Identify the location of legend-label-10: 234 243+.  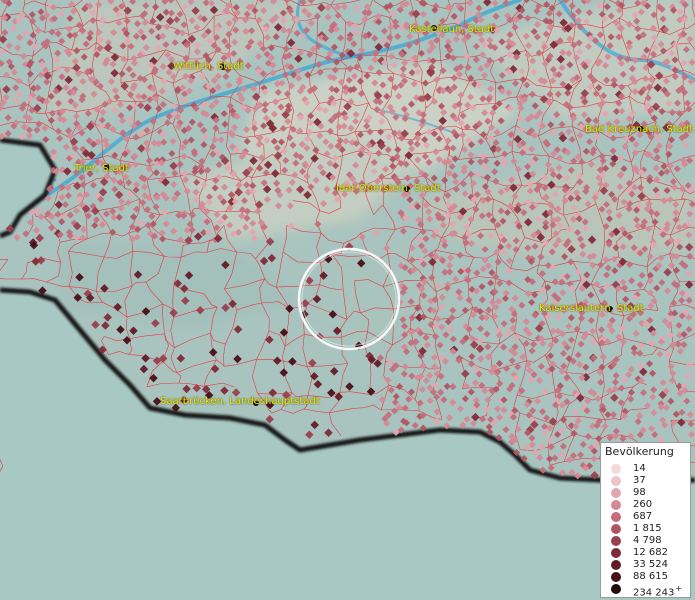
(657, 591).